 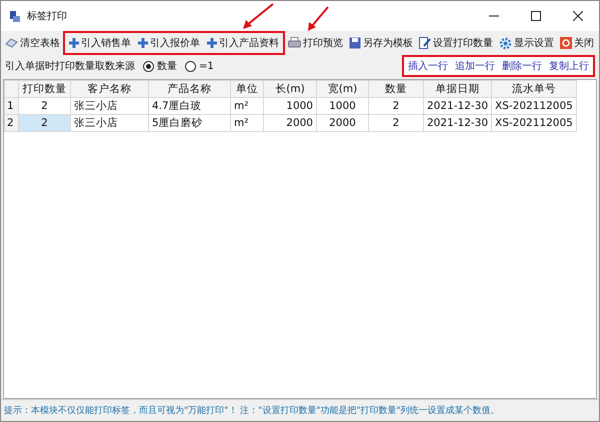 What do you see at coordinates (381, 43) in the screenshot?
I see `toolbar-button: 另存为模板` at bounding box center [381, 43].